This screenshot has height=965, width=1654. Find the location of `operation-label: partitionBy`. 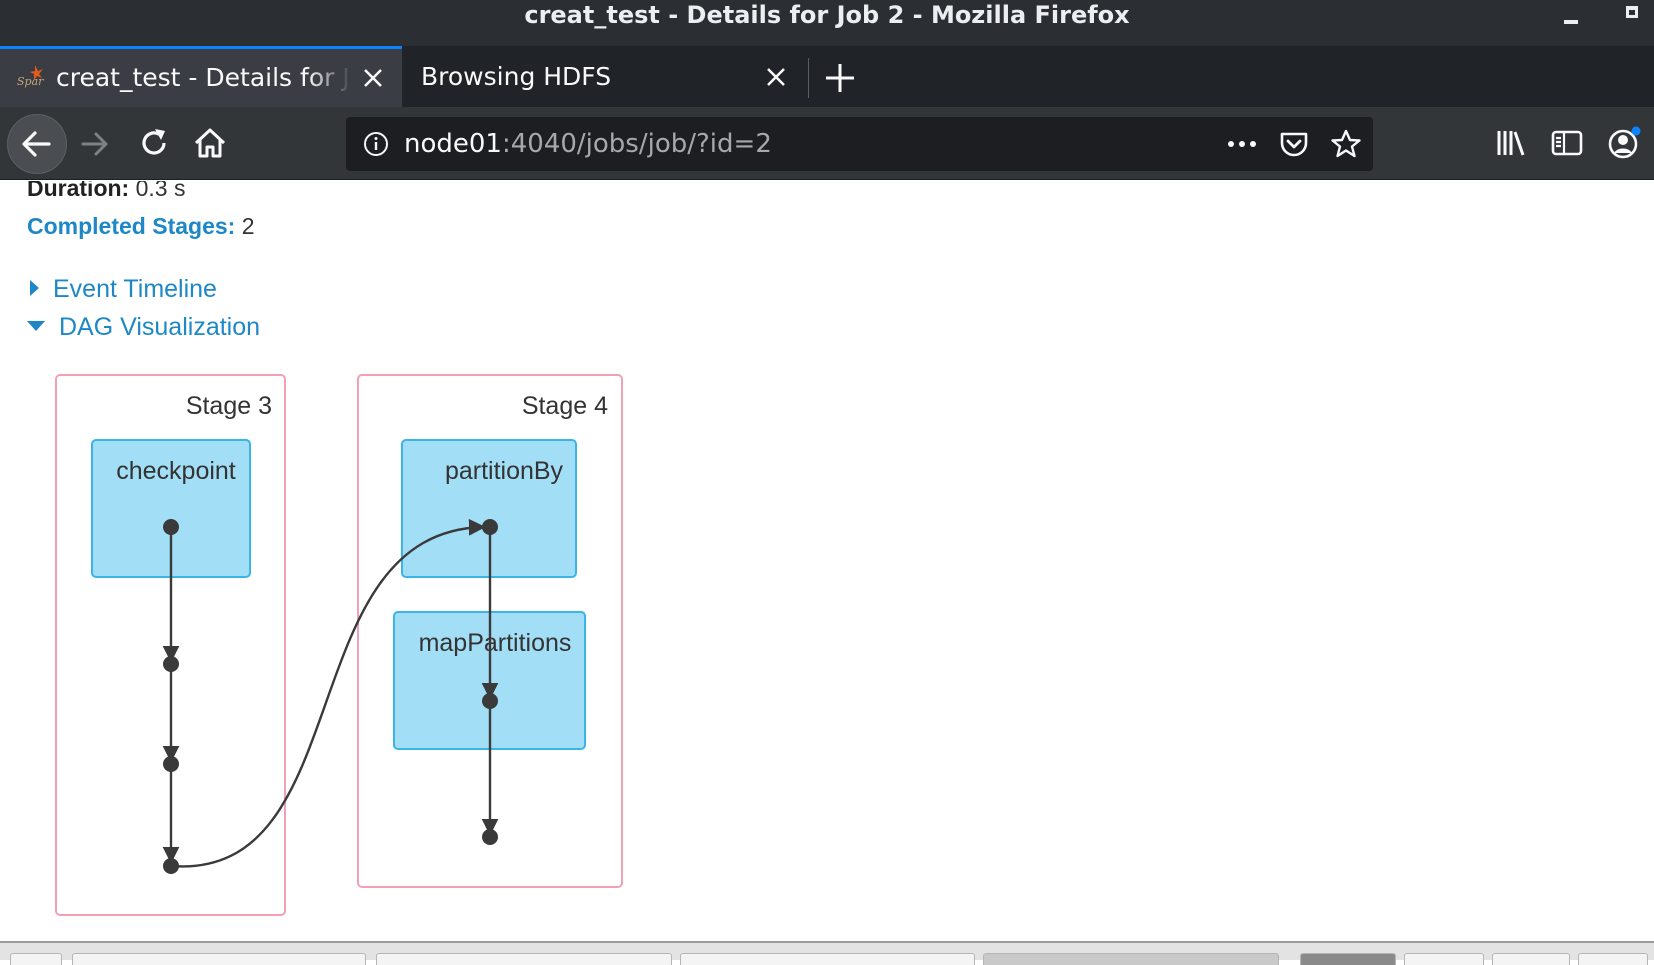

operation-label: partitionBy is located at coordinates (504, 471).